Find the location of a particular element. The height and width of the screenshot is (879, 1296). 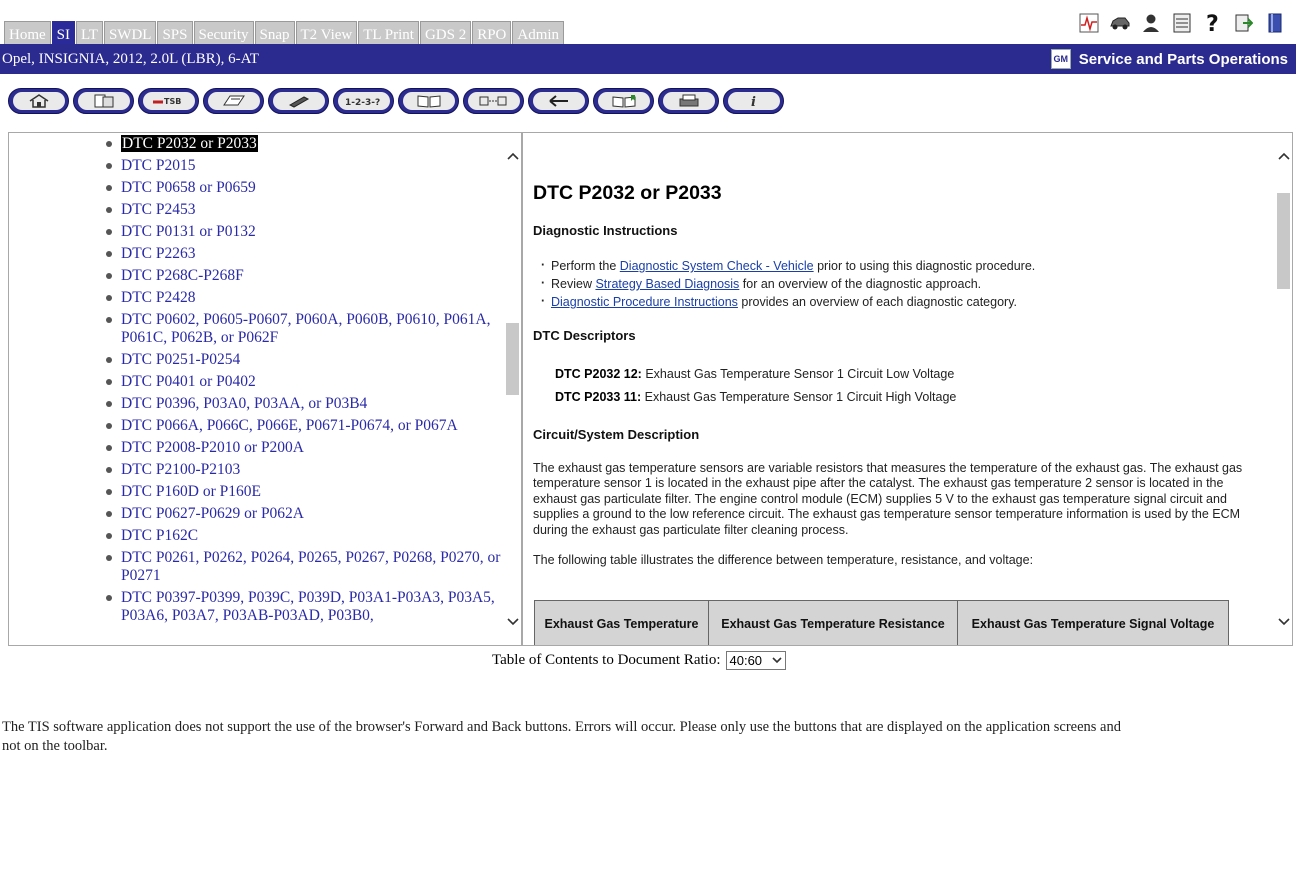

back-button is located at coordinates (558, 101).